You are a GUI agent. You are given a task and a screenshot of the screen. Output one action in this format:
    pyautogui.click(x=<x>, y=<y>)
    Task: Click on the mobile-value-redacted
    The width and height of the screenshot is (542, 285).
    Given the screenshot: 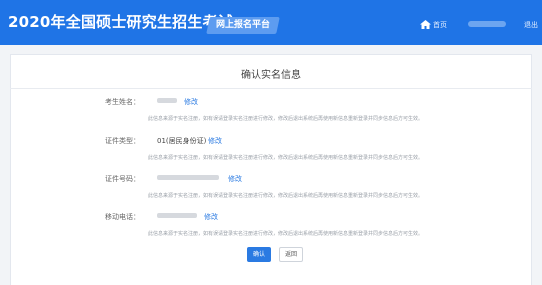 What is the action you would take?
    pyautogui.click(x=177, y=215)
    